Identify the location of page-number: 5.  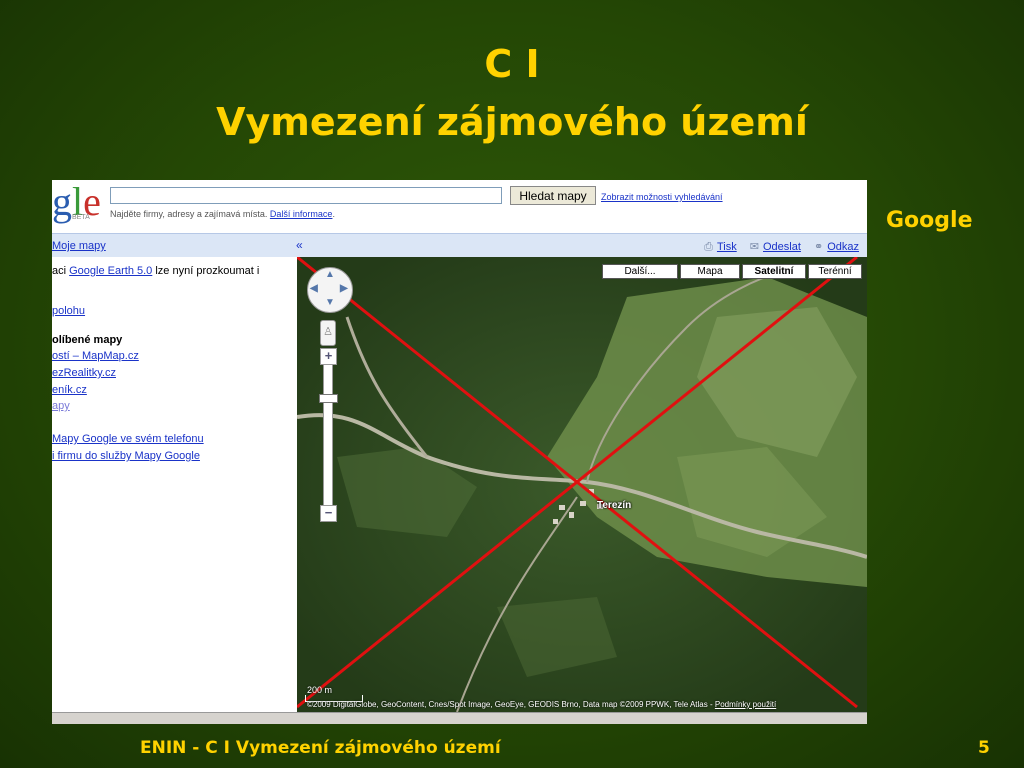
(984, 748).